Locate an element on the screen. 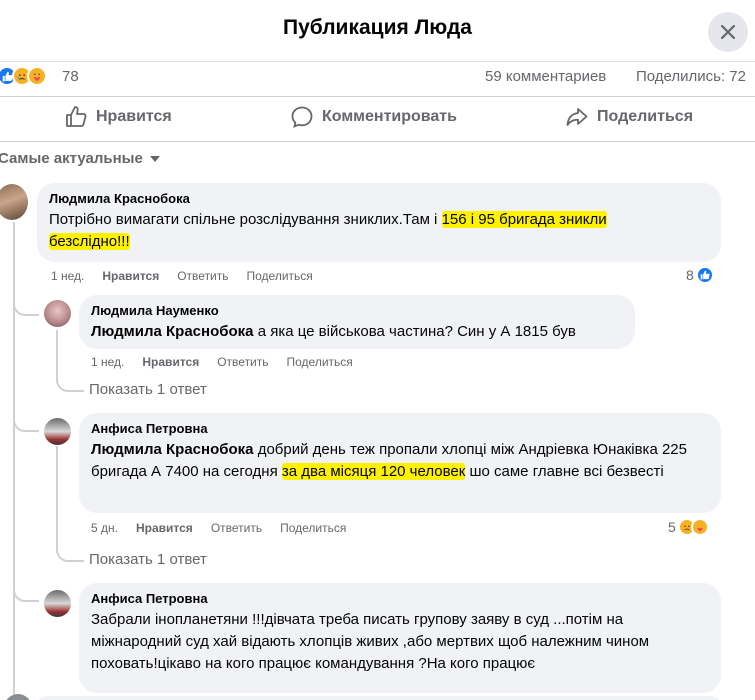 Image resolution: width=755 pixels, height=700 pixels. comment-label: Комментировать is located at coordinates (389, 116).